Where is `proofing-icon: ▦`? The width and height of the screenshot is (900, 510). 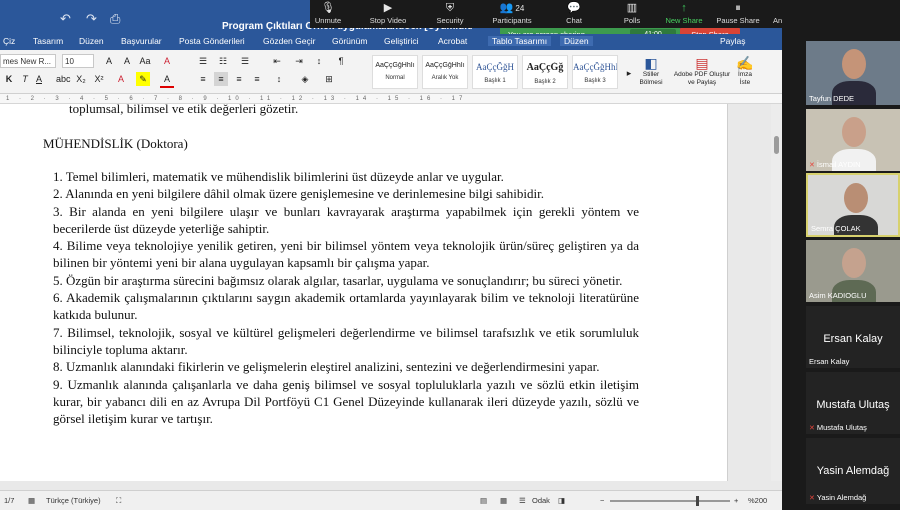
proofing-icon: ▦ is located at coordinates (31, 500).